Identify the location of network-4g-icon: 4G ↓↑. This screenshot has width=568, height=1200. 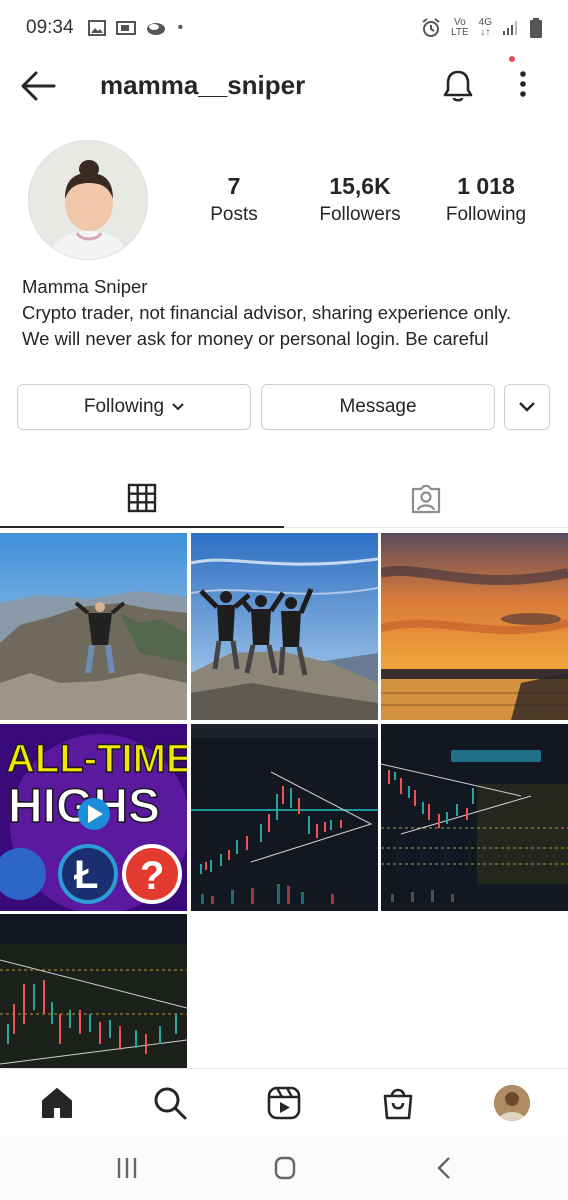
(485, 28).